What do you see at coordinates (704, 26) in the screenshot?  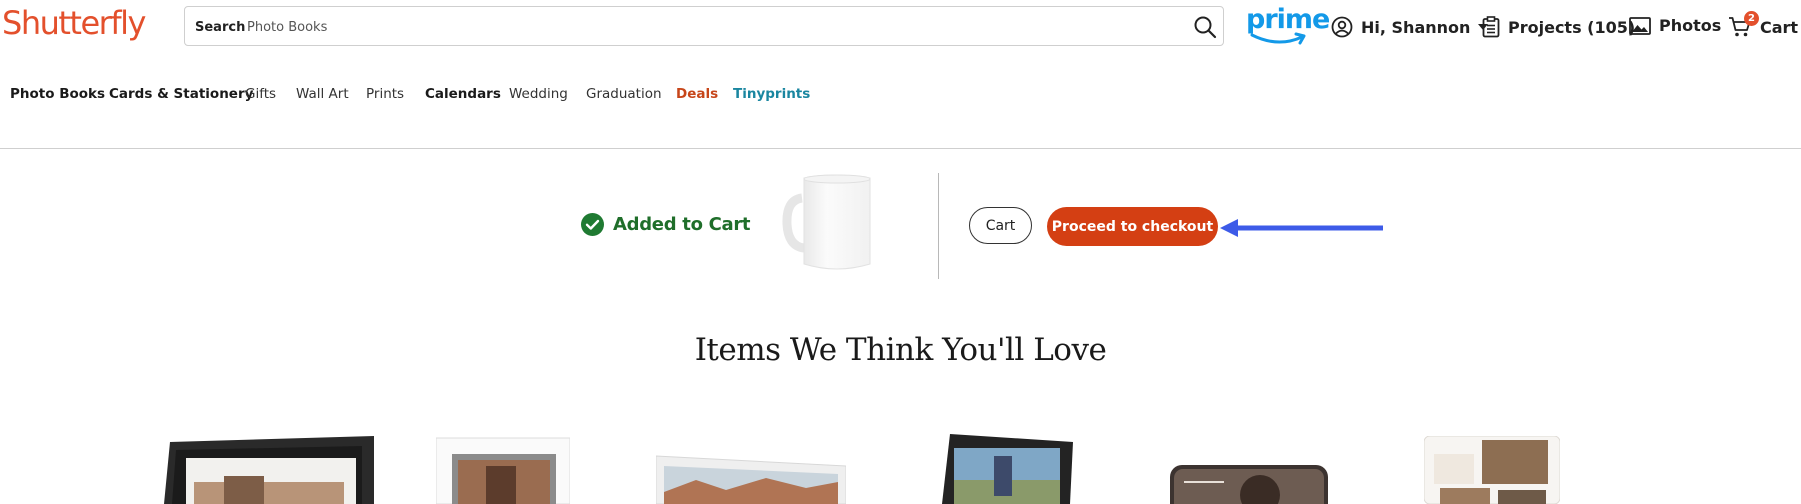 I see `search-bar: Search Photo Books` at bounding box center [704, 26].